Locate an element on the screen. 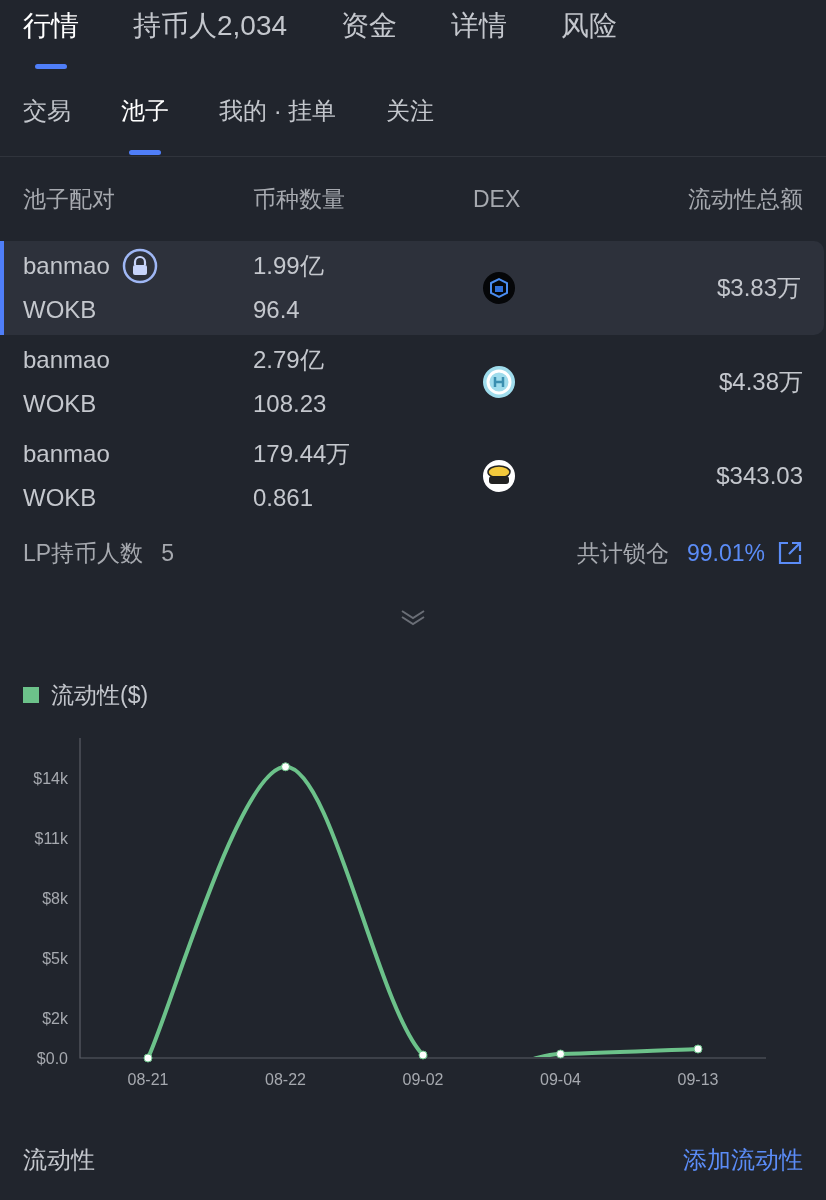 The height and width of the screenshot is (1200, 826). cube-logo-icon is located at coordinates (499, 288).